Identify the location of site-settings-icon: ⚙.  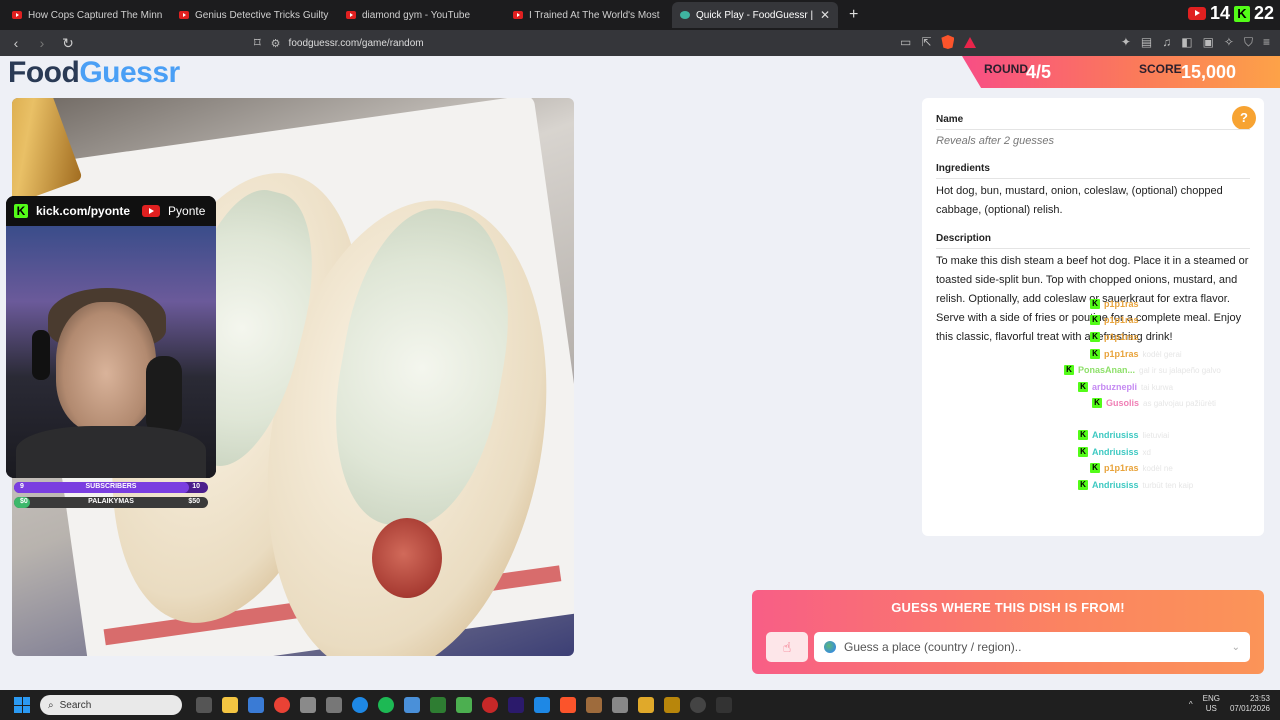
(276, 43).